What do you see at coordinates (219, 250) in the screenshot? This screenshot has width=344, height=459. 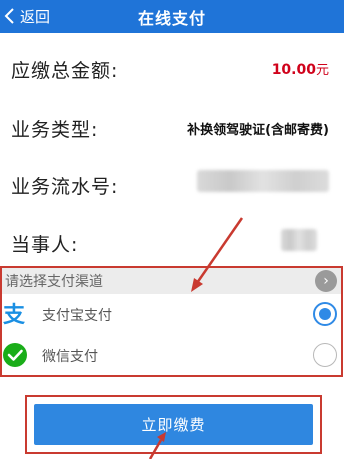 I see `annotation-arrow-channel` at bounding box center [219, 250].